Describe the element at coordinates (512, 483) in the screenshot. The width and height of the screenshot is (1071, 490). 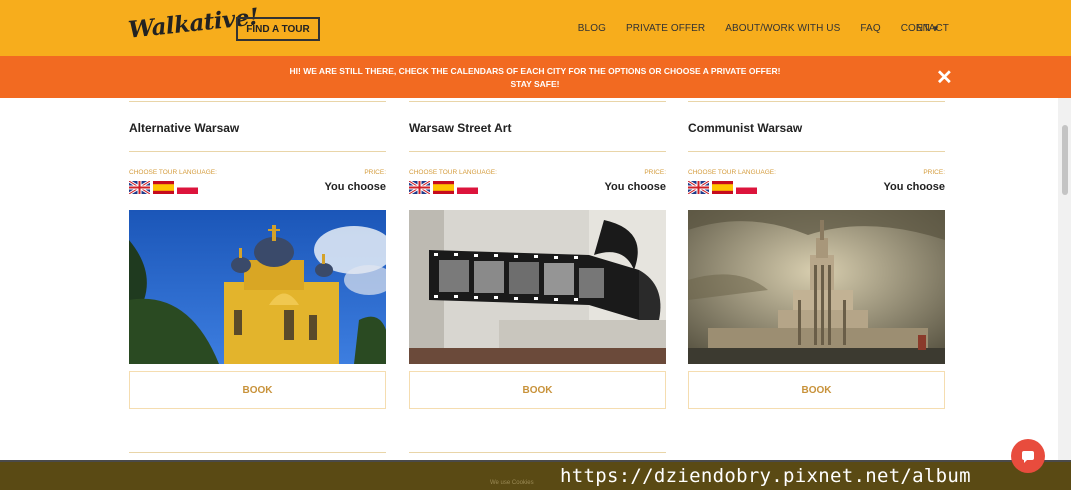
I see `cookie-text: We use Cookies` at that location.